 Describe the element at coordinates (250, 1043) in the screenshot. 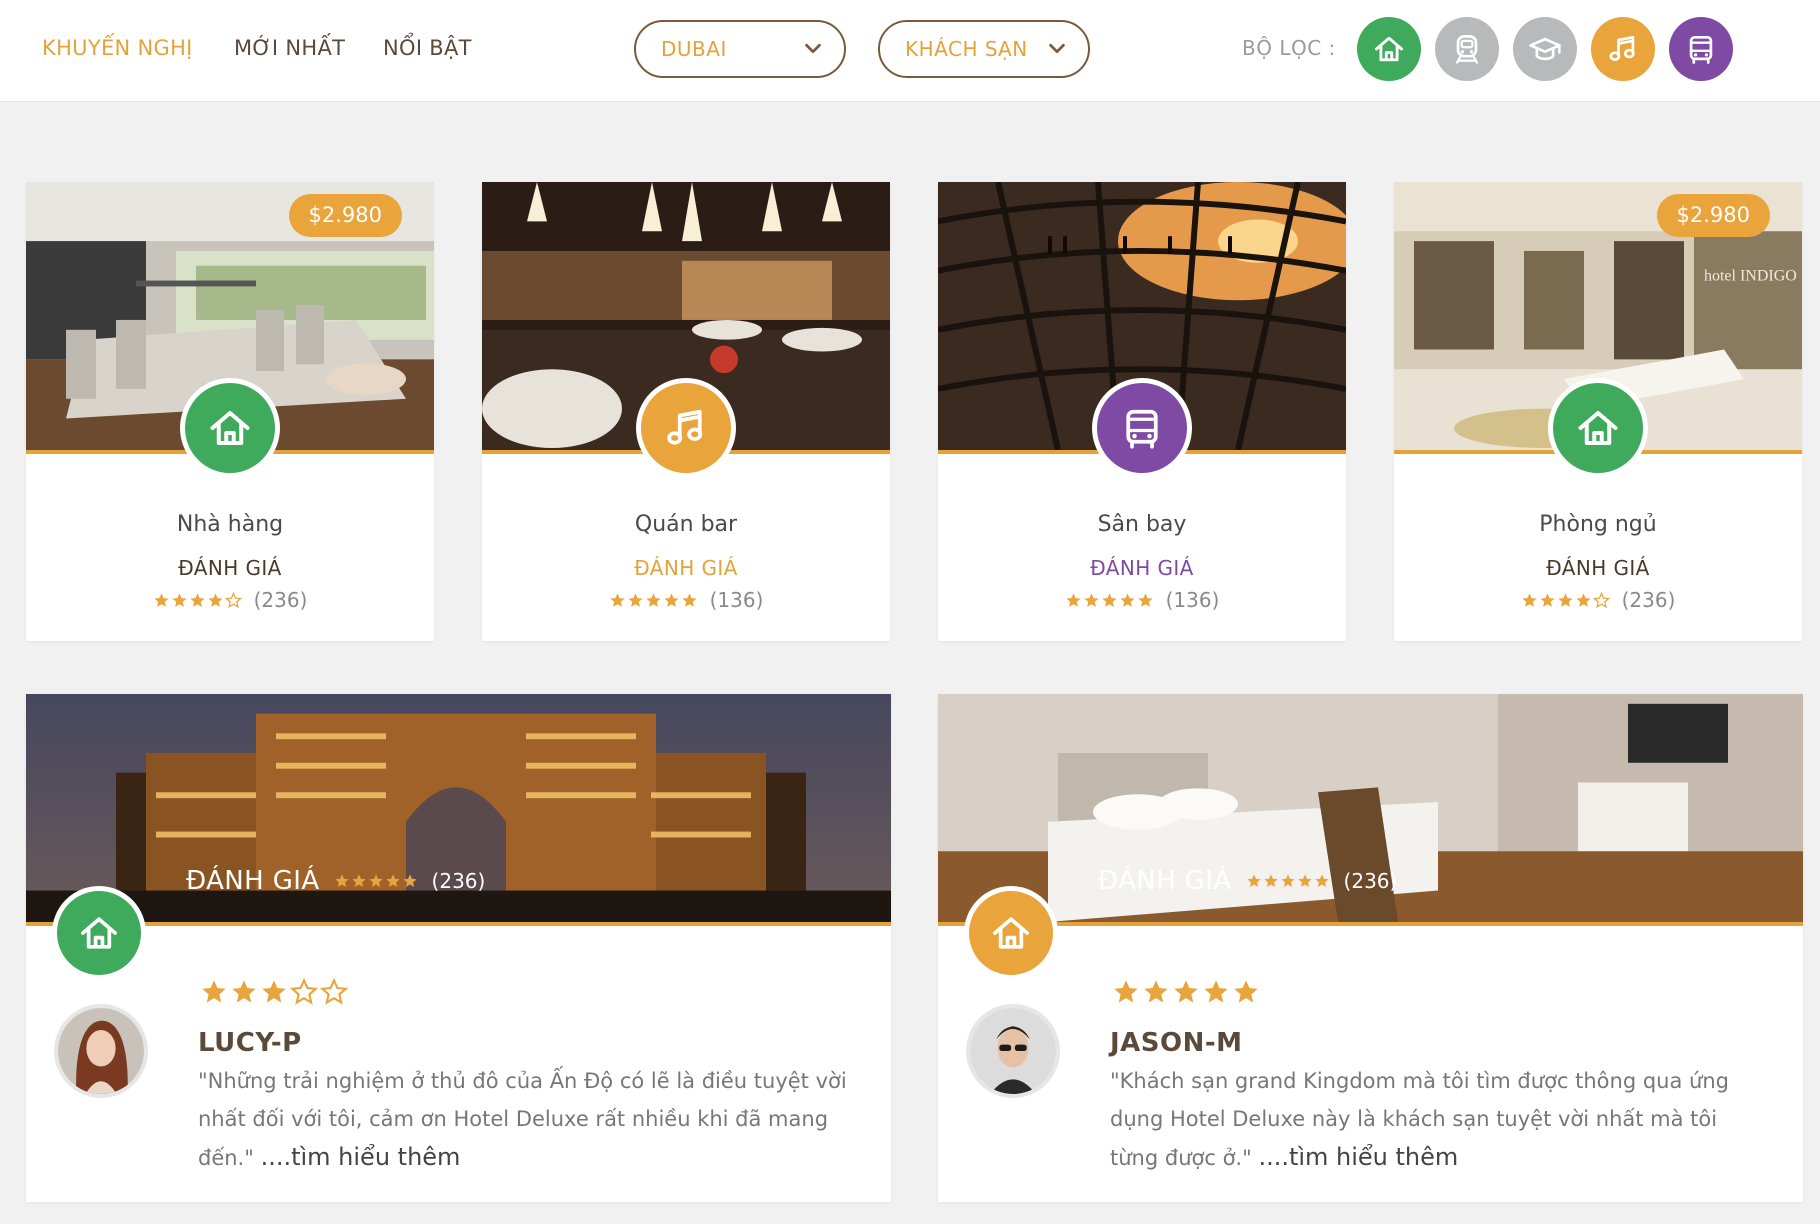

I see `reviewer-name: LUCY-P` at that location.